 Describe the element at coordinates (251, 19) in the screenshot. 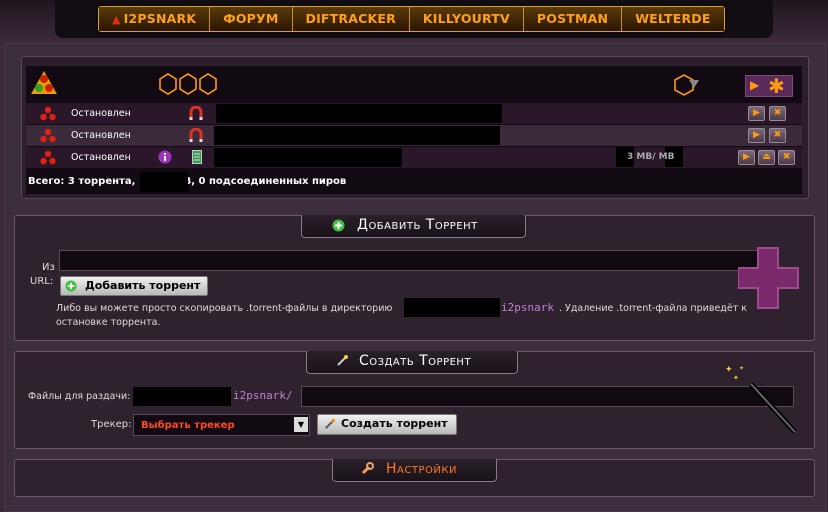

I see `nav-forum: ФОРУМ` at that location.